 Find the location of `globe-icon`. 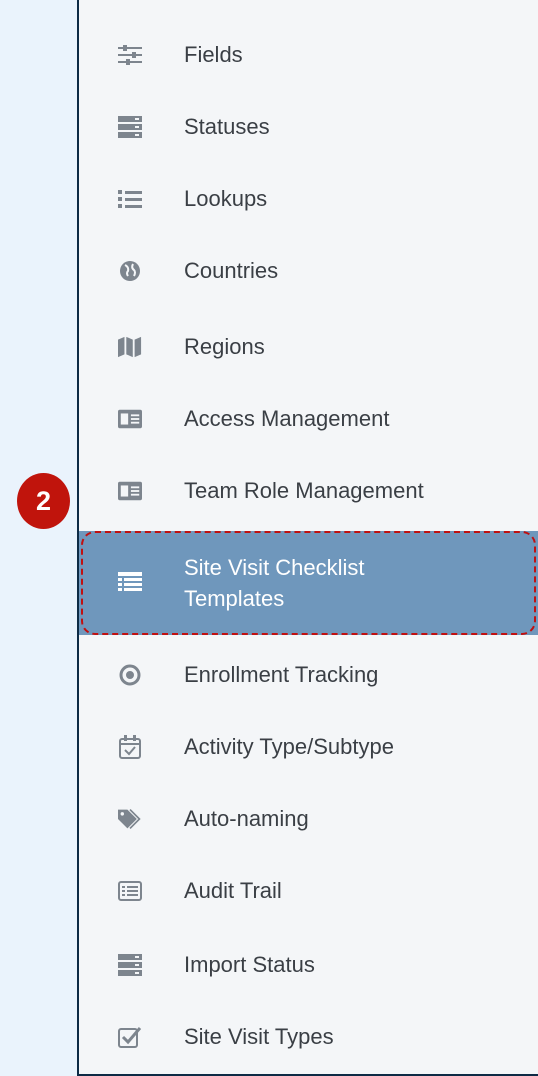

globe-icon is located at coordinates (130, 271).